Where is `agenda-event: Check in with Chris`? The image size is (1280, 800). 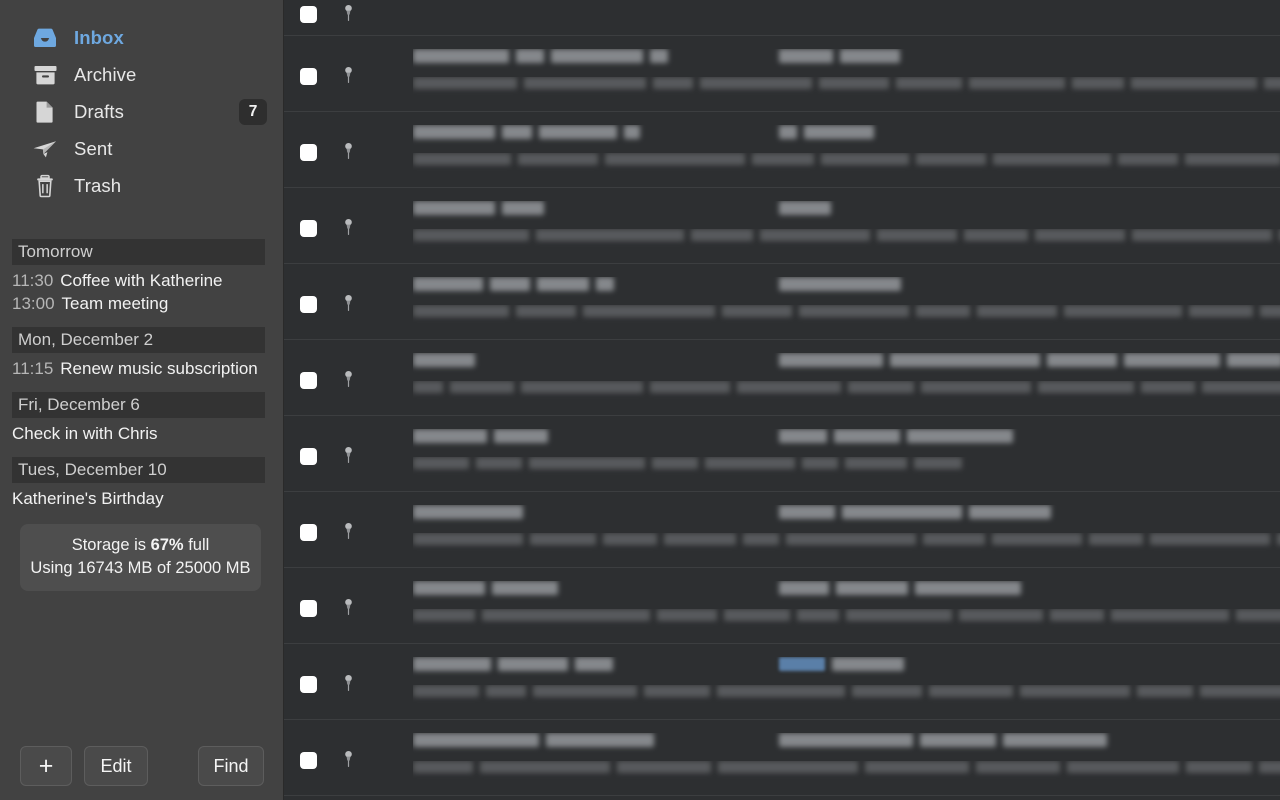 agenda-event: Check in with Chris is located at coordinates (141, 433).